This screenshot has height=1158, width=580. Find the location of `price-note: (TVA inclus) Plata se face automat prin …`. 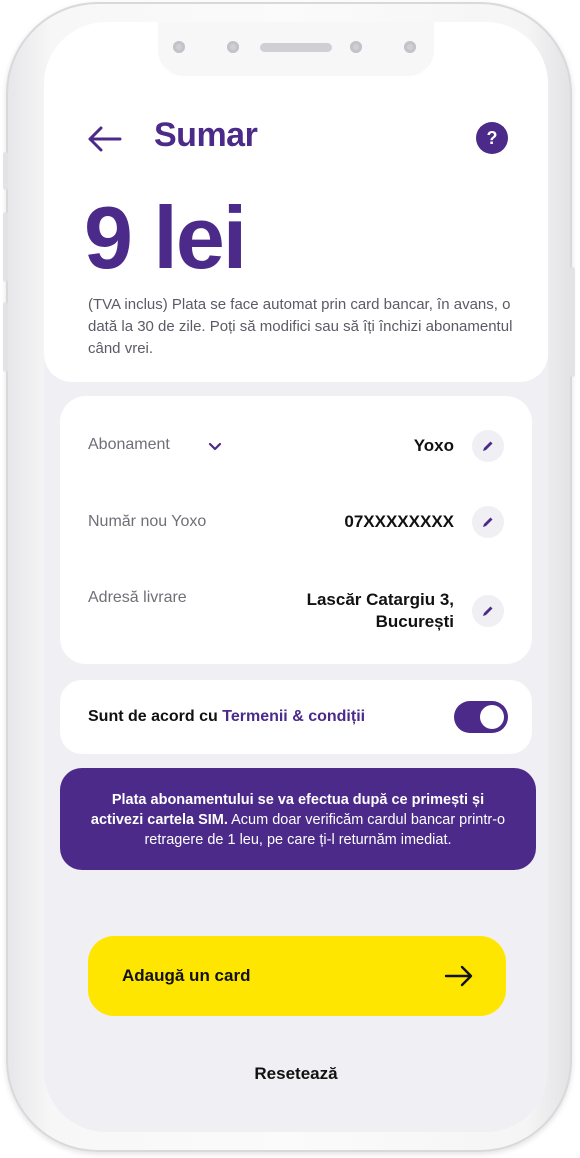

price-note: (TVA inclus) Plata se face automat prin … is located at coordinates (300, 326).